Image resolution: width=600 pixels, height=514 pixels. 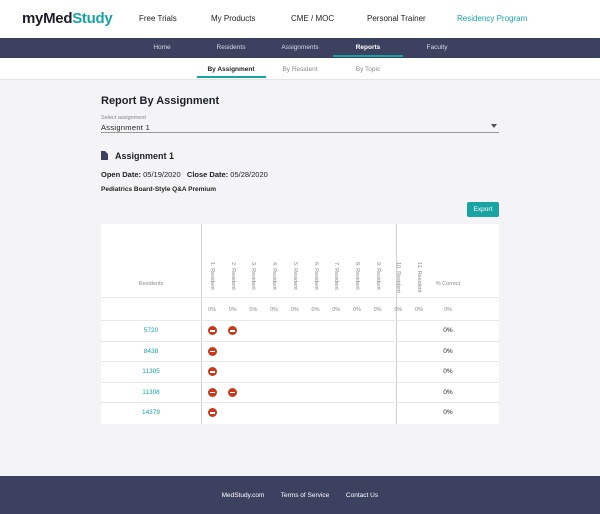 What do you see at coordinates (368, 56) in the screenshot?
I see `main-nav-active-indicator` at bounding box center [368, 56].